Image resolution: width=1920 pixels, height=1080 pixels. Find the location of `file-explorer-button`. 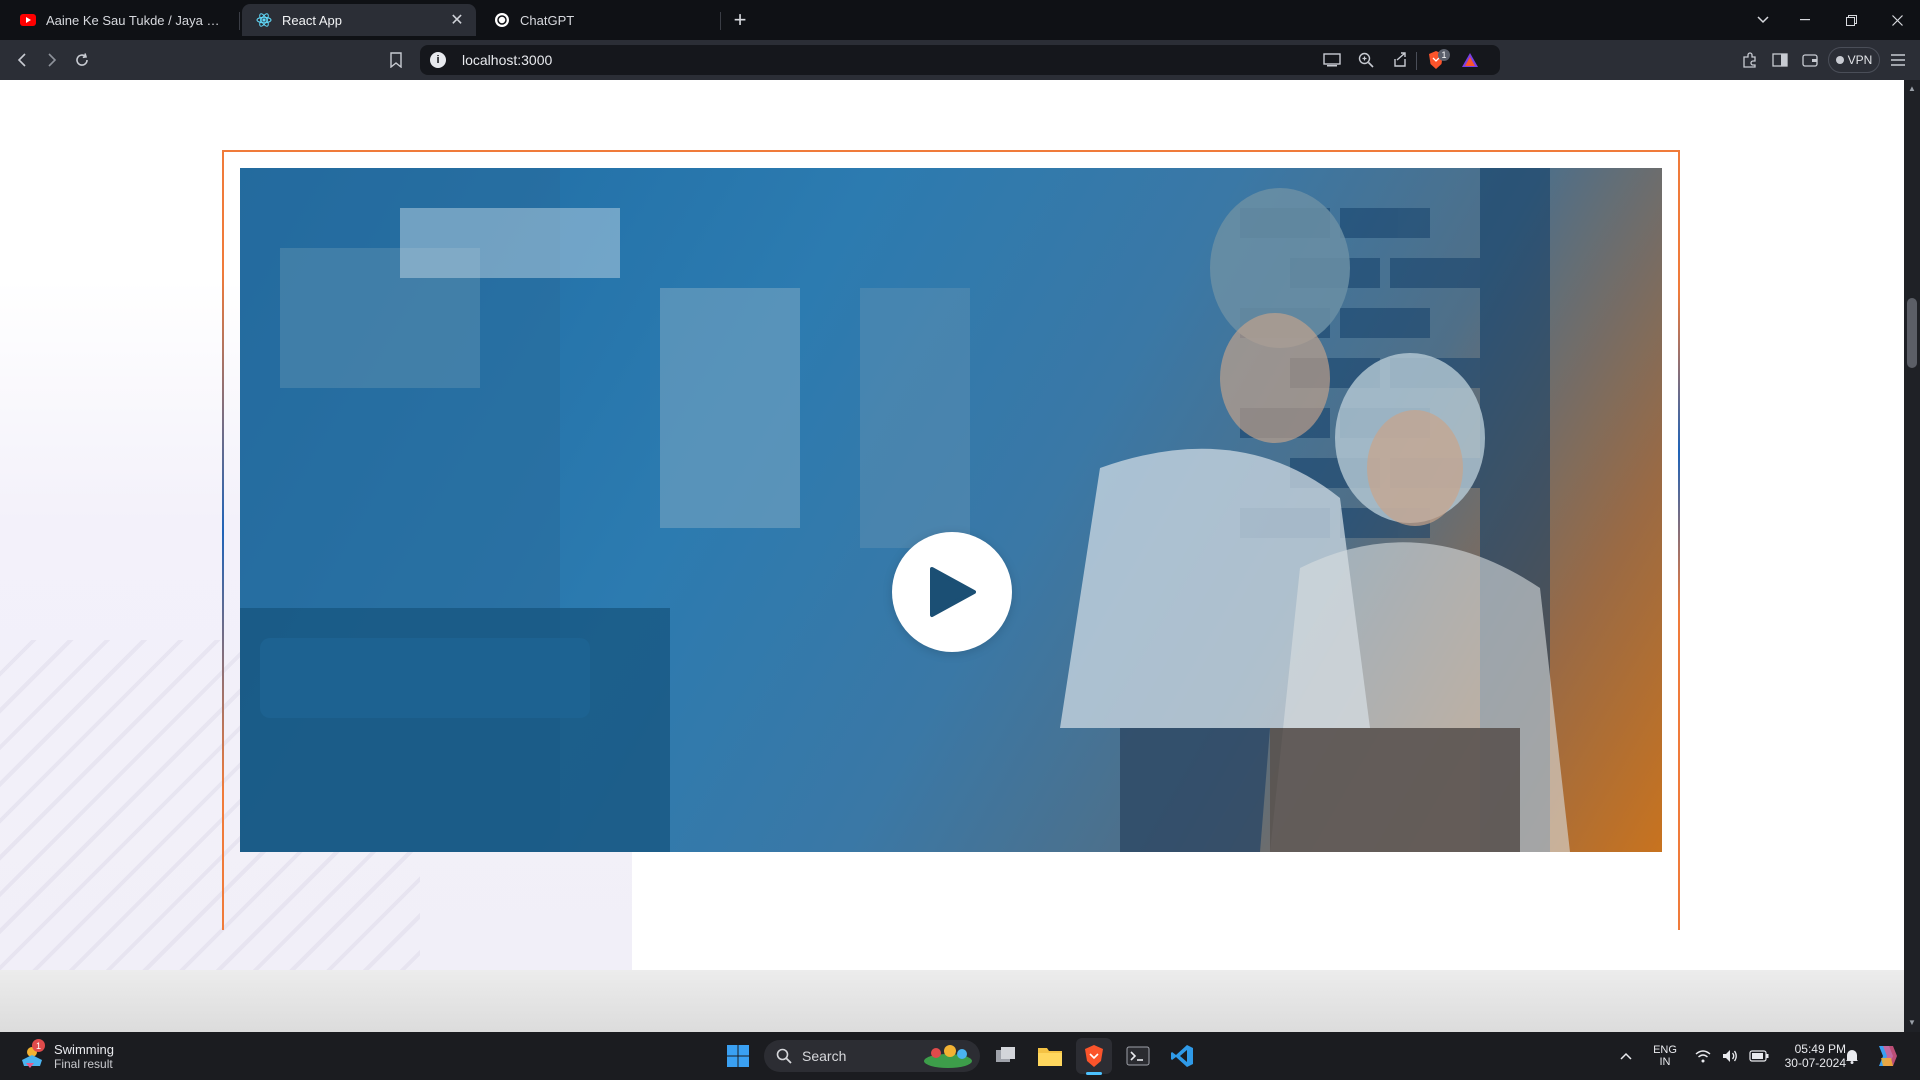

file-explorer-button is located at coordinates (1050, 1056).